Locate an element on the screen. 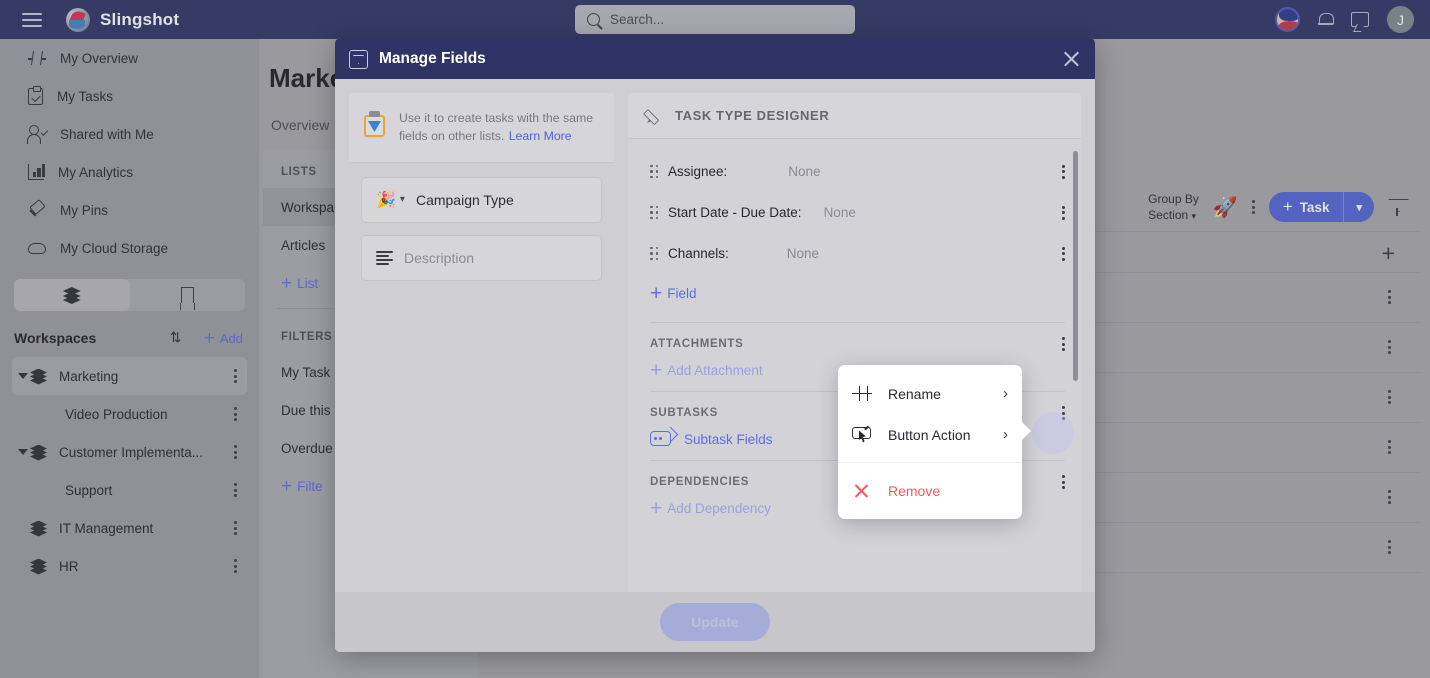 The image size is (1430, 678). add-dependency-label: Add Dependency is located at coordinates (719, 508).